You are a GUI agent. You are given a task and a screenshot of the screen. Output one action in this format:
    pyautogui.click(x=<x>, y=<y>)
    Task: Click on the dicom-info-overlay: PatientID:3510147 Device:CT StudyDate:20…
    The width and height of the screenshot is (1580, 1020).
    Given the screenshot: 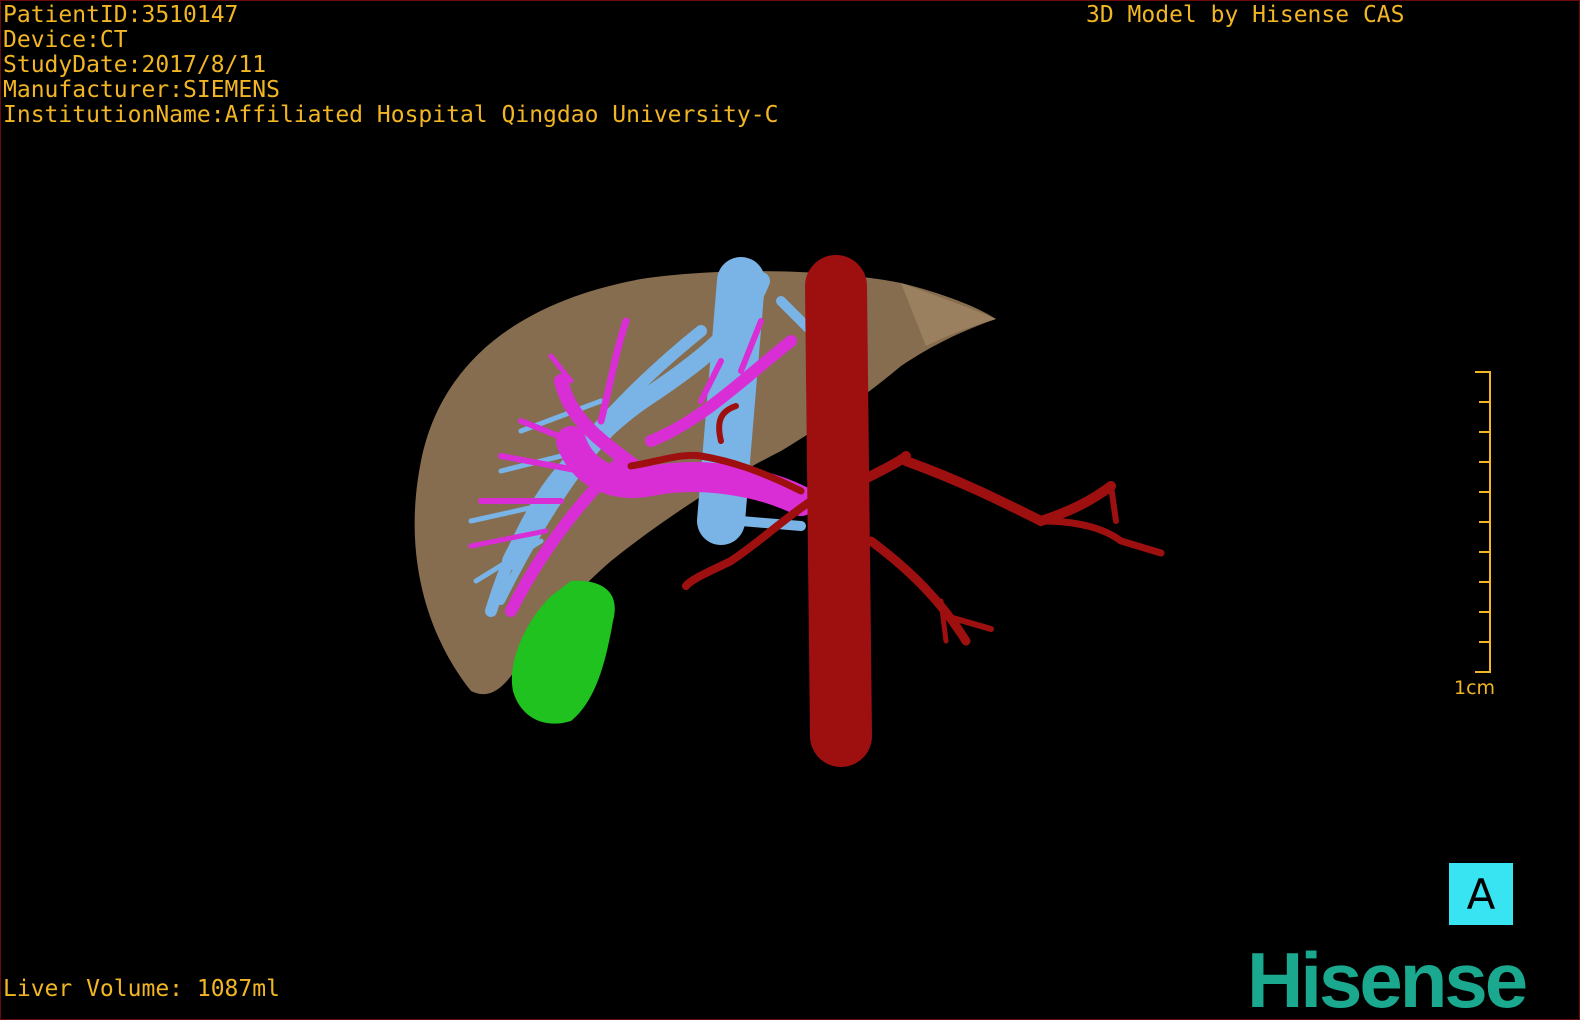 What is the action you would take?
    pyautogui.click(x=390, y=65)
    